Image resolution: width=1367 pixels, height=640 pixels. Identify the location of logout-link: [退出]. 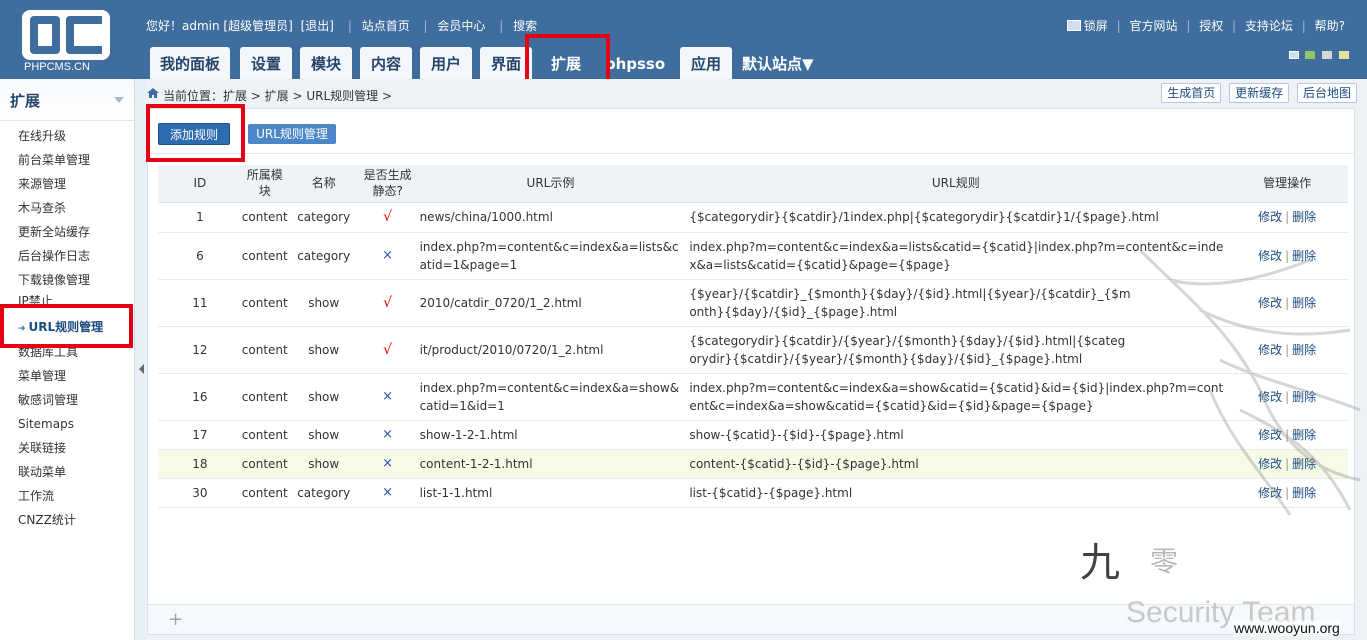
(317, 26).